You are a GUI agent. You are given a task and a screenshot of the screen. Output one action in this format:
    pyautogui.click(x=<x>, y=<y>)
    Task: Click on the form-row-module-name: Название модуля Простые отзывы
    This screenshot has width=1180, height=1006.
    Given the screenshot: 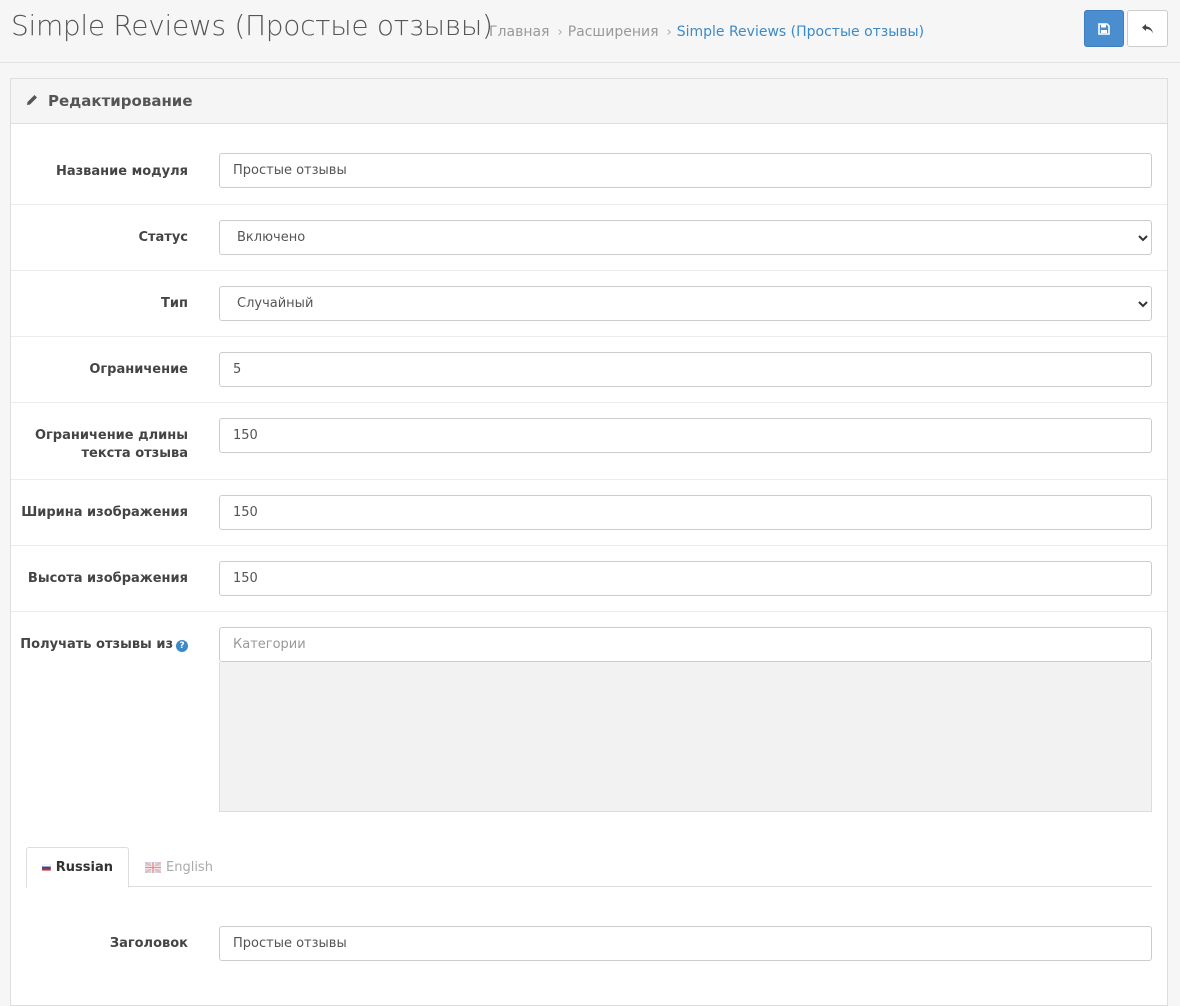 What is the action you would take?
    pyautogui.click(x=589, y=164)
    